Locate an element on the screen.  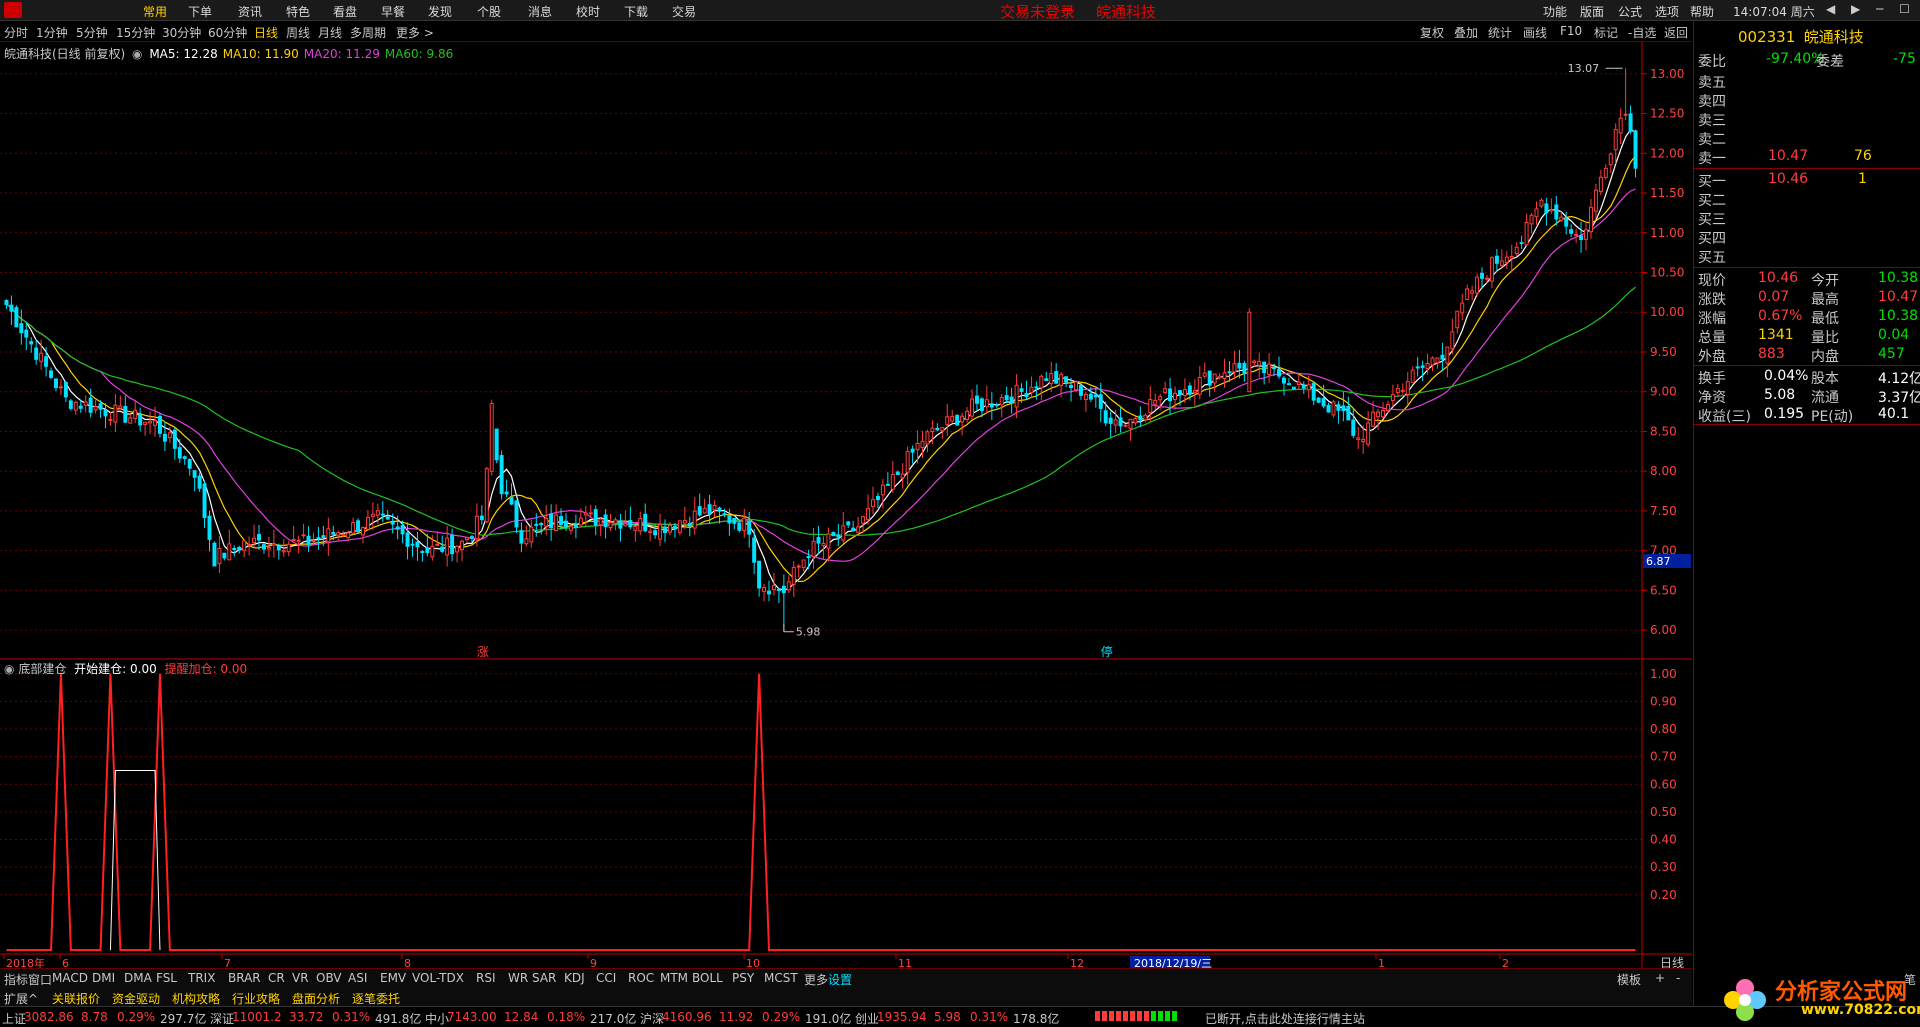
menu-item-9: 校时 is located at coordinates (588, 11).